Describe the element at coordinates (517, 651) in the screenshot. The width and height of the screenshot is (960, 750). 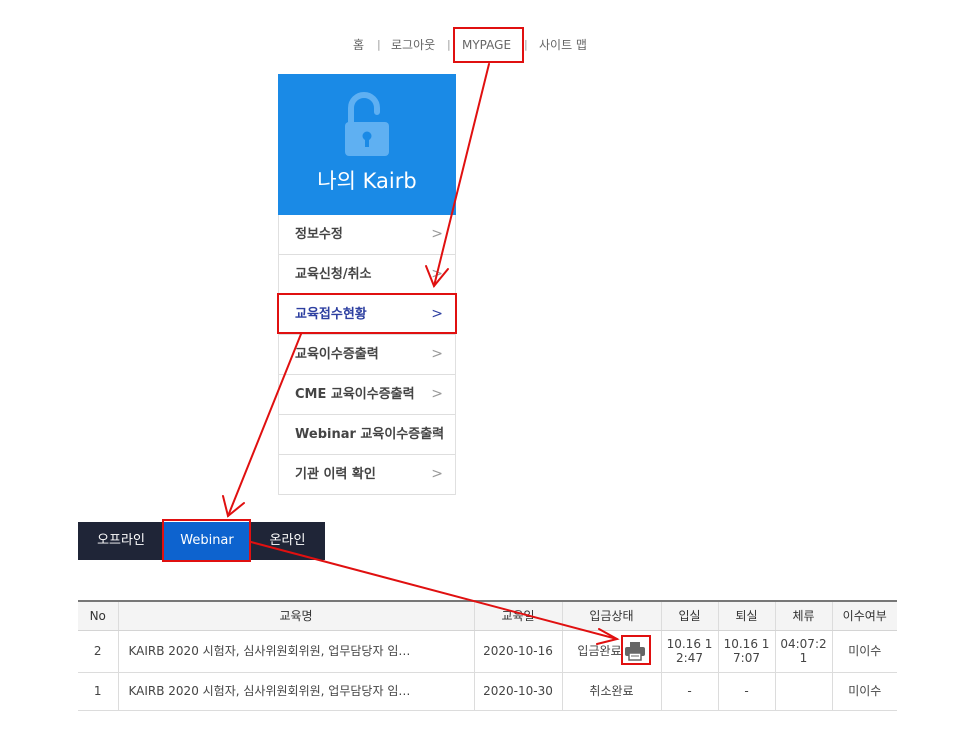
I see `cell-date: 2020-10-16` at that location.